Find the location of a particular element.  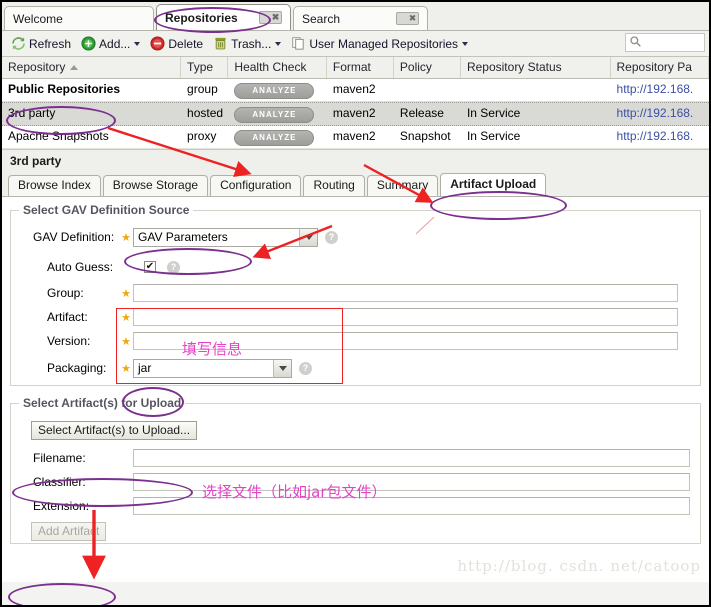

refresh-button: Refresh is located at coordinates (41, 43).